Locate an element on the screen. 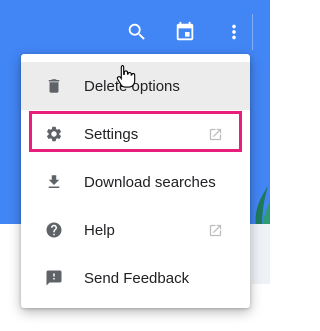  hand-cursor-icon is located at coordinates (126, 76).